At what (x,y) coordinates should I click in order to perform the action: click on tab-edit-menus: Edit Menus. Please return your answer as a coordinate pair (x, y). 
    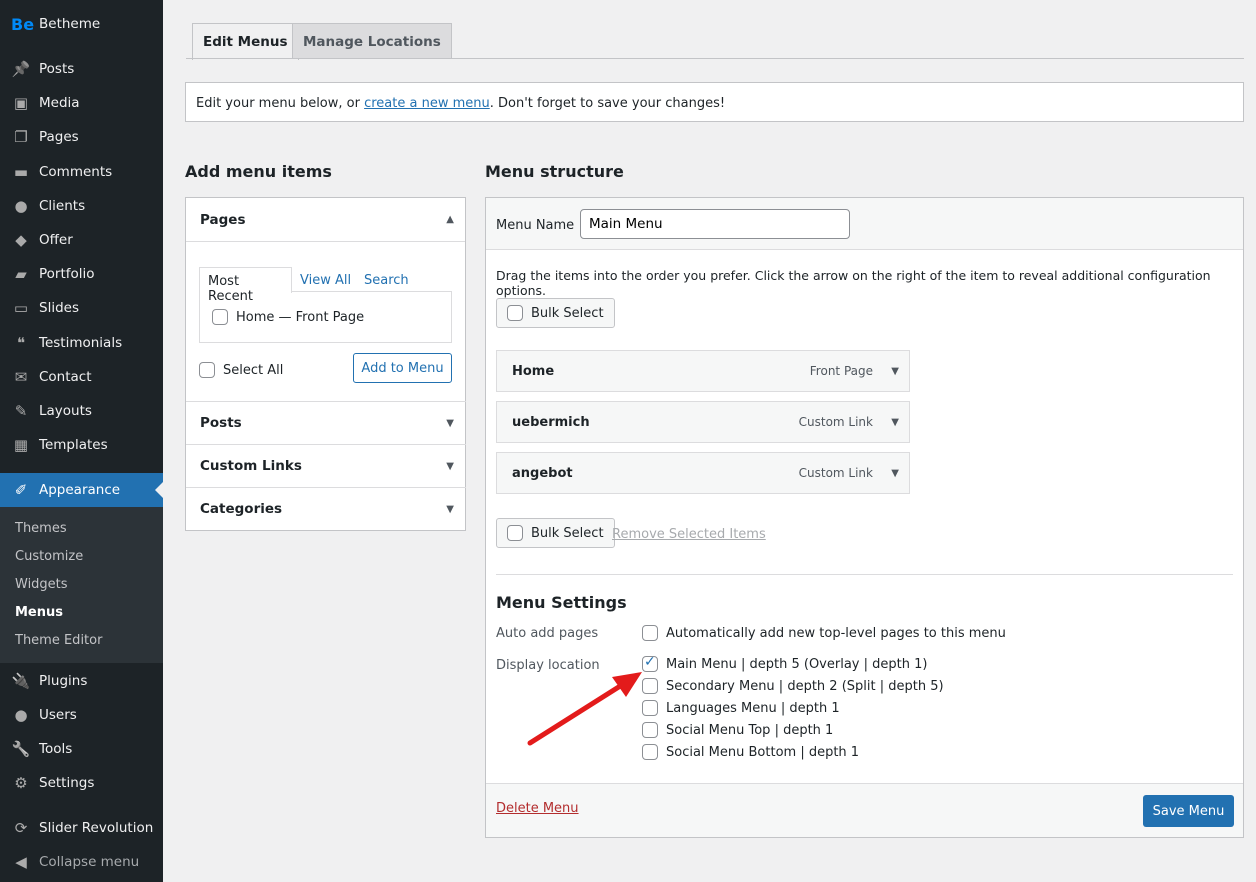
    Looking at the image, I should click on (245, 41).